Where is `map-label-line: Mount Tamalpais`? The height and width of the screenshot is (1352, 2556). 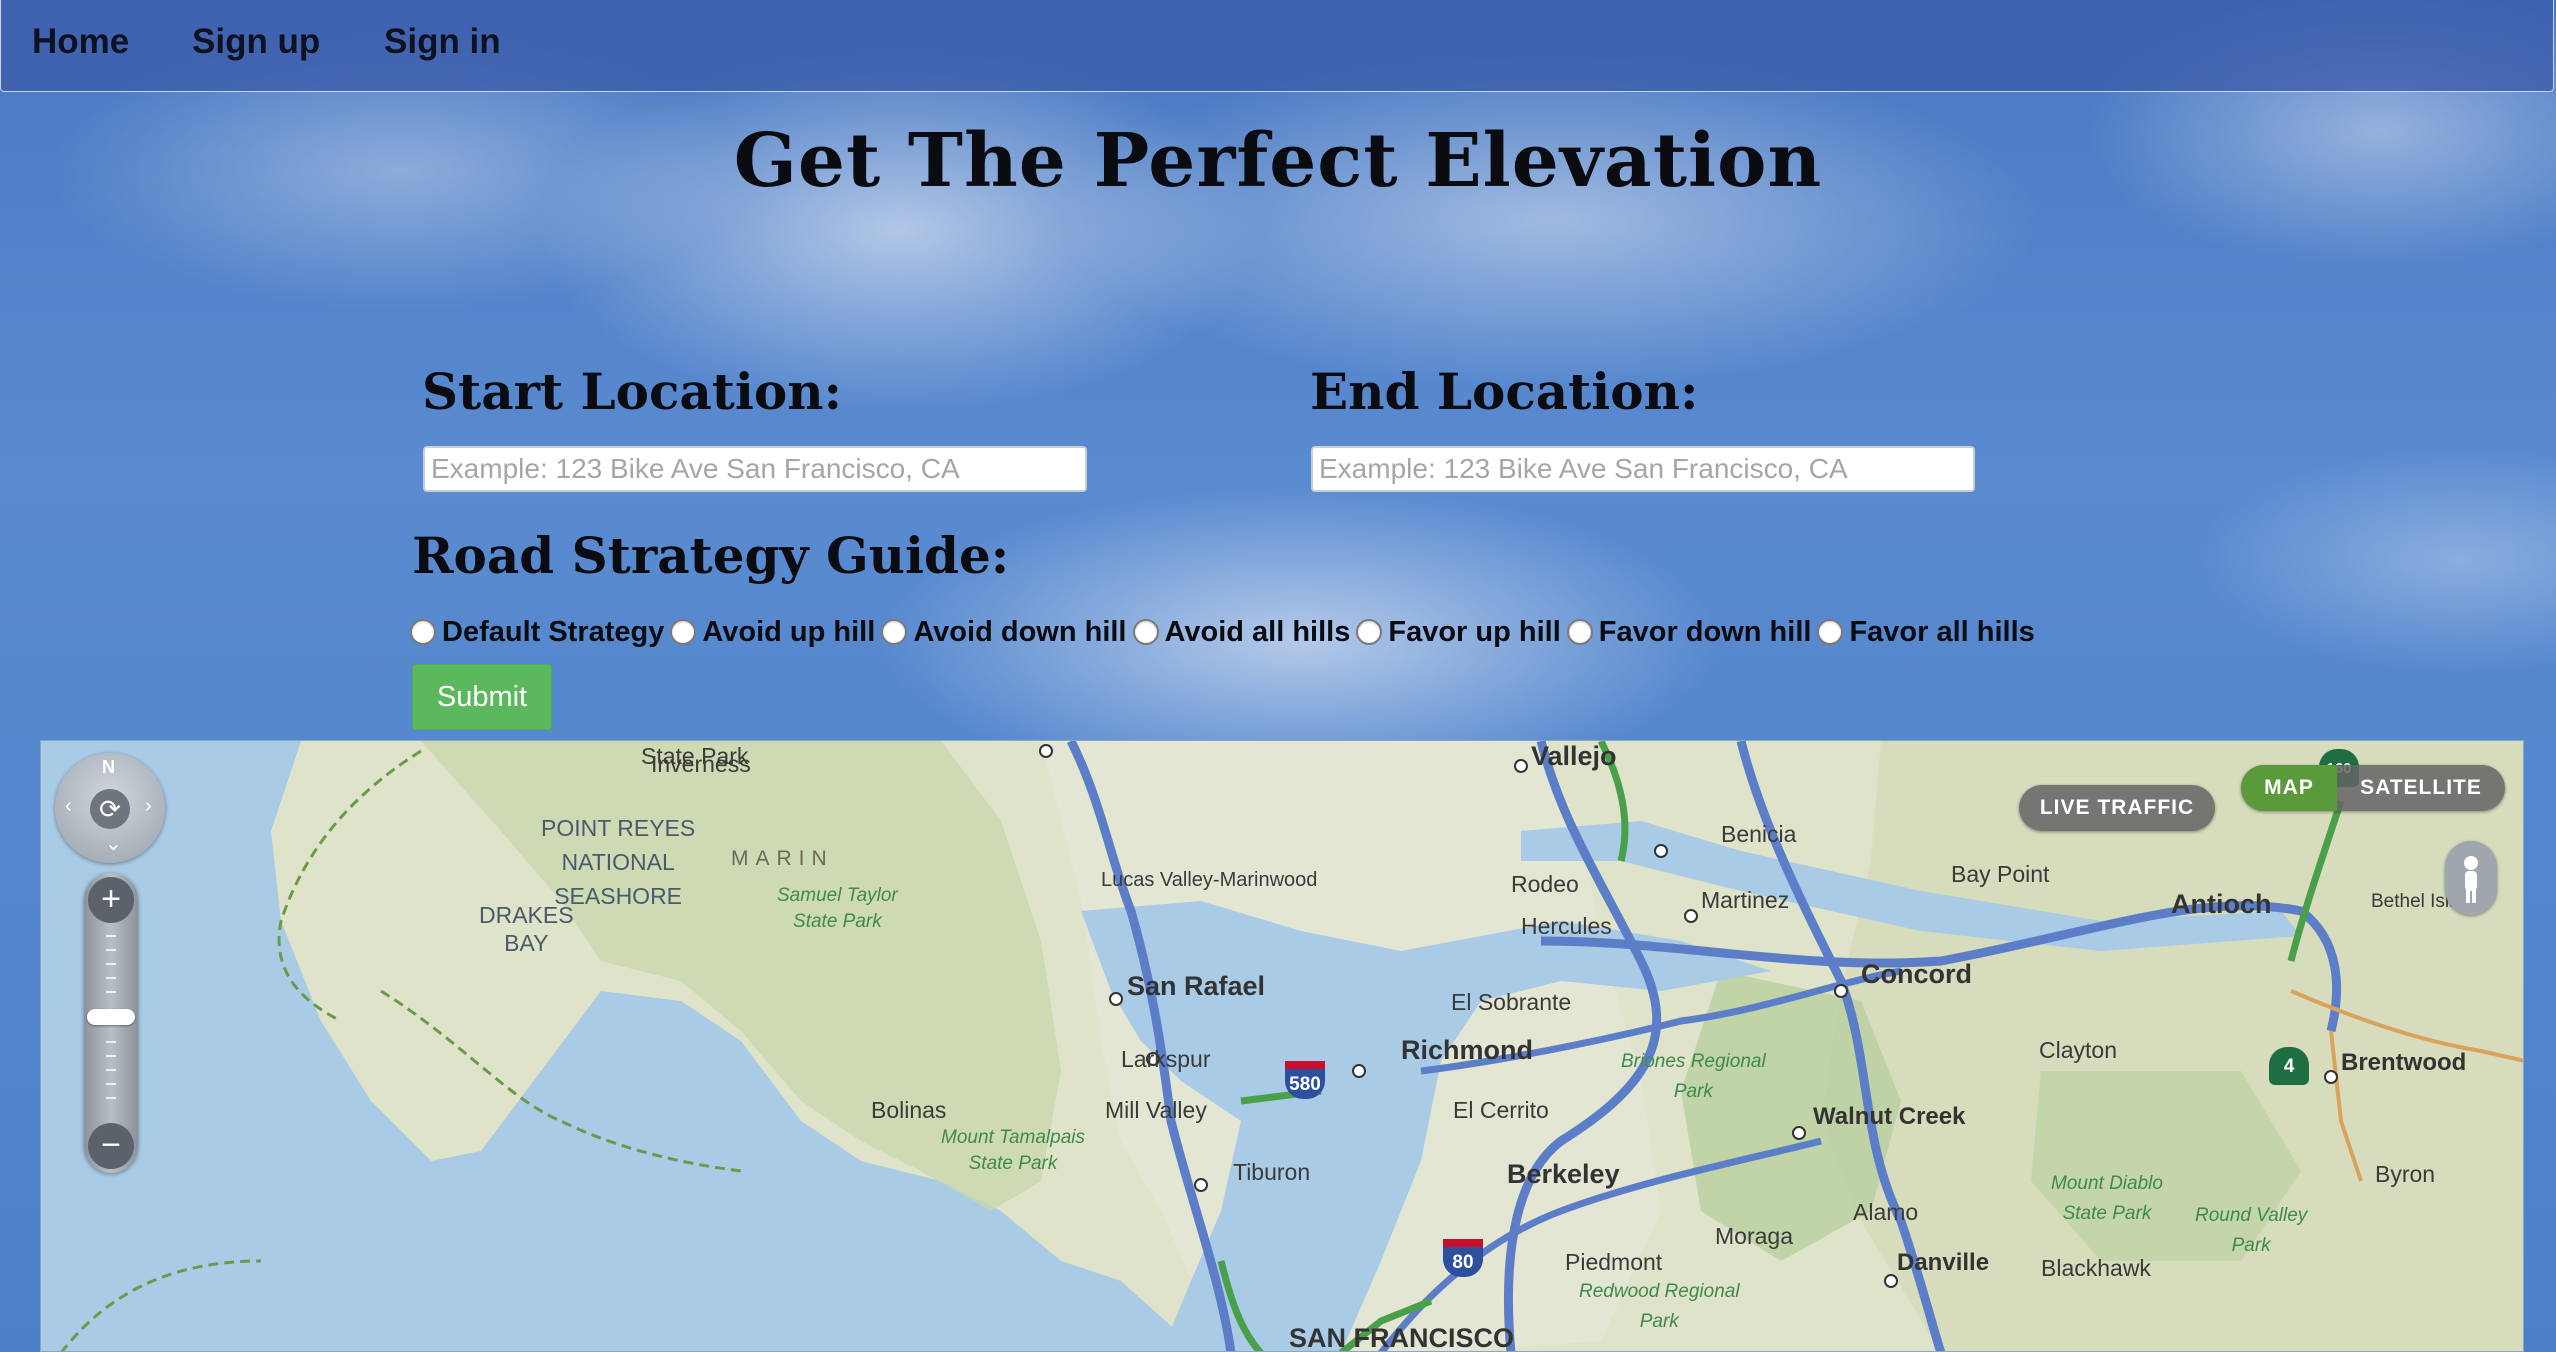
map-label-line: Mount Tamalpais is located at coordinates (1013, 1137).